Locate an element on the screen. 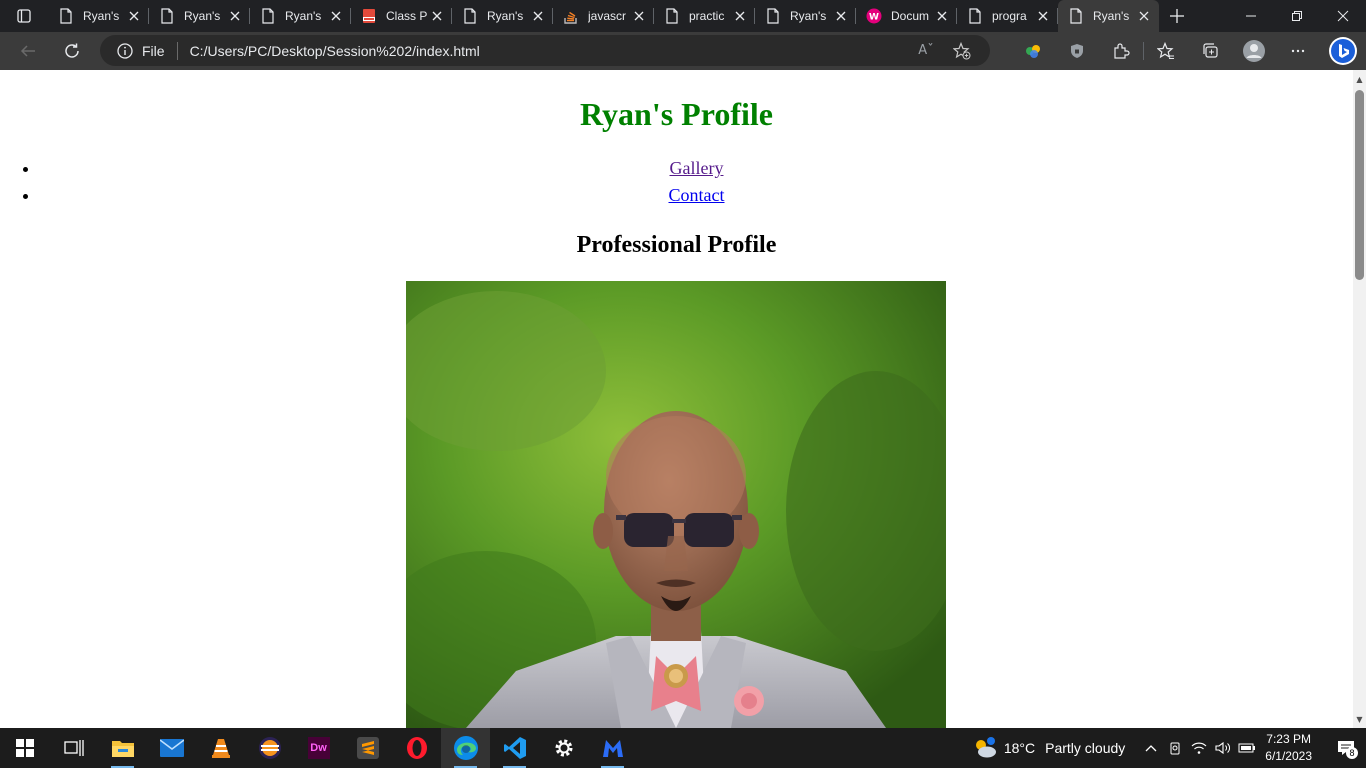 Image resolution: width=1366 pixels, height=768 pixels. wifi-icon is located at coordinates (1199, 748).